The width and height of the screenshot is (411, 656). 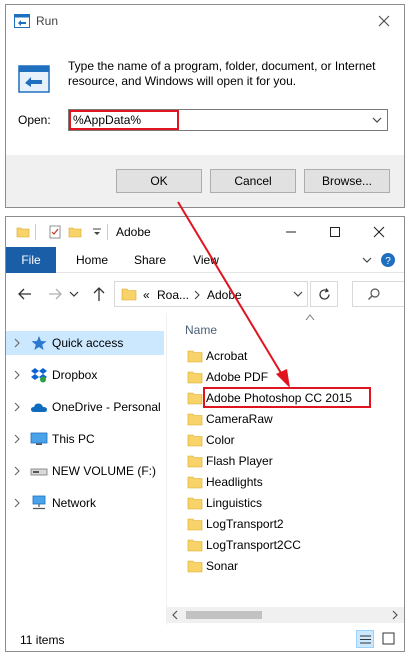 What do you see at coordinates (285, 461) in the screenshot?
I see `folder-row: Flash Player` at bounding box center [285, 461].